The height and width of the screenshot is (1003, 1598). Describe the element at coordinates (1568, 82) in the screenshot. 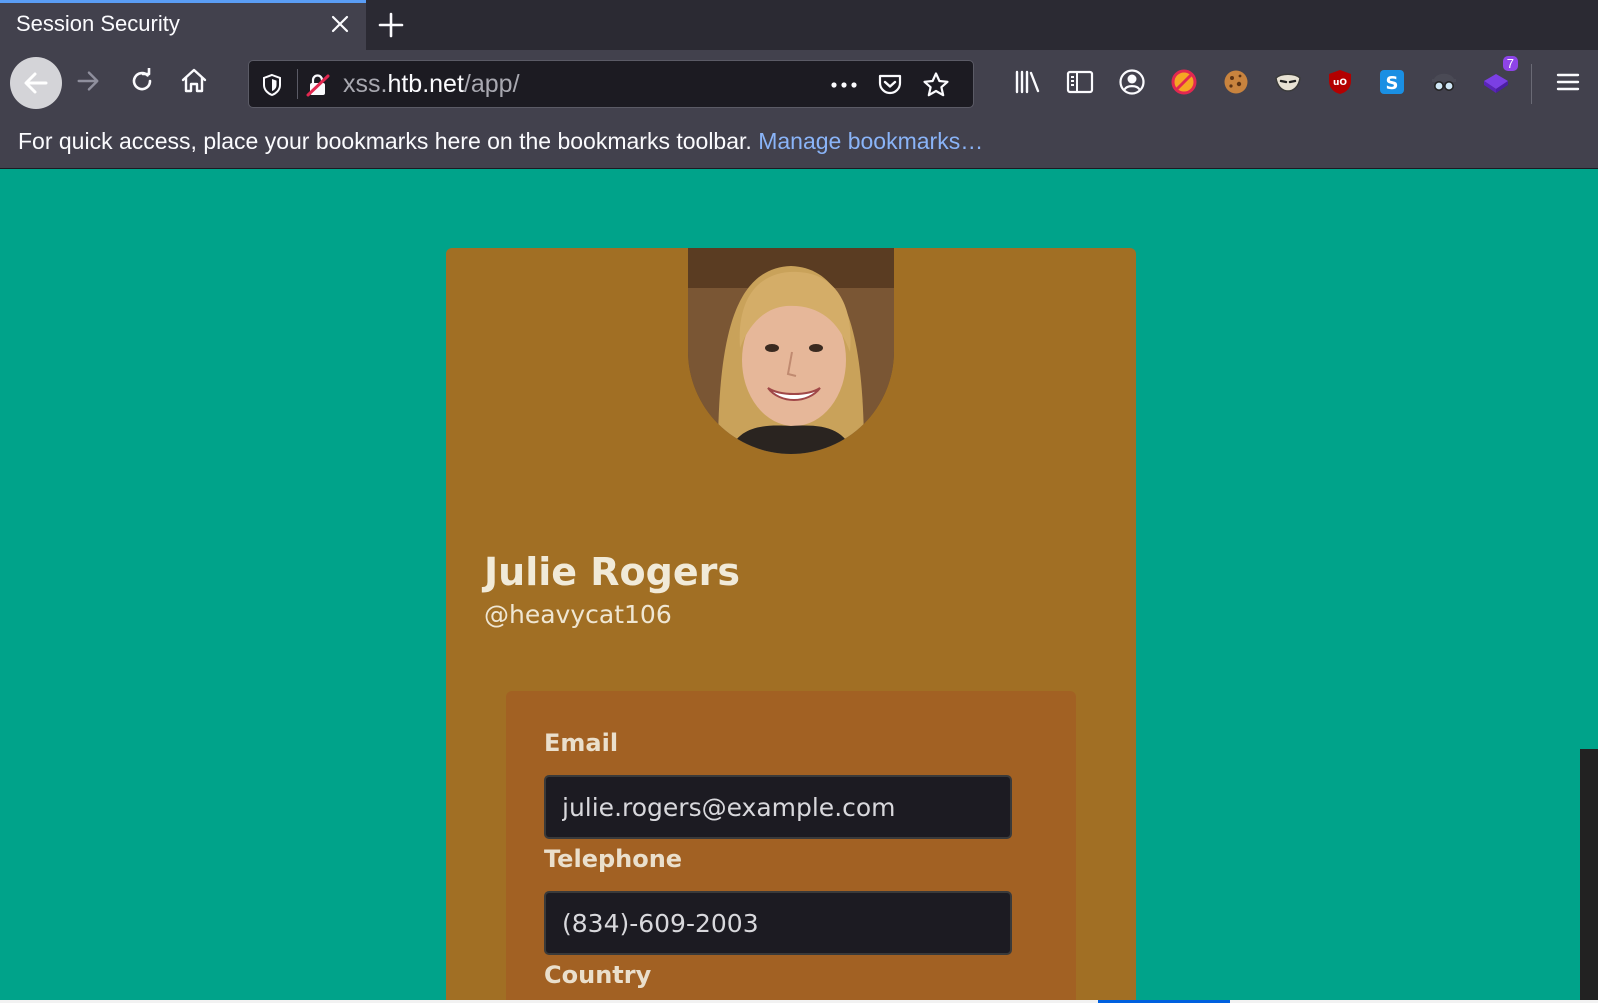

I see `hamburger-menu-icon` at that location.